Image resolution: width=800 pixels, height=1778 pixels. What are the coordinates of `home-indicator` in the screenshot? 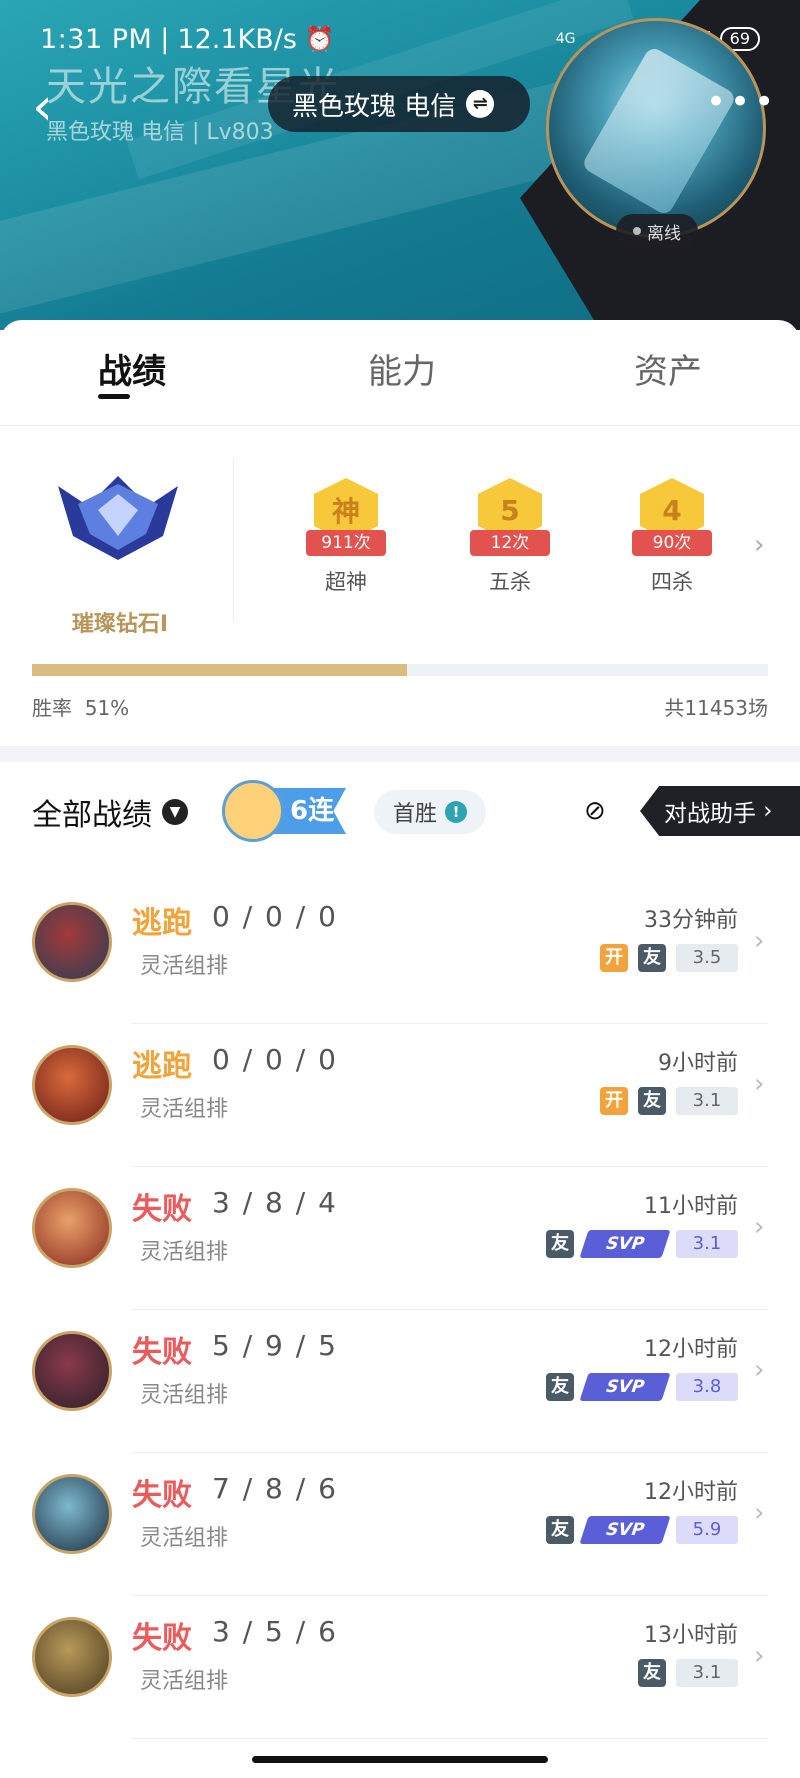 It's located at (400, 1759).